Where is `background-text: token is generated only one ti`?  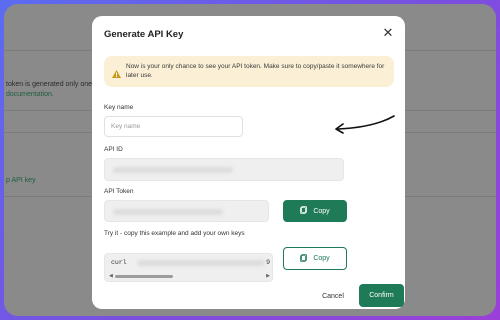
background-text: token is generated only one ti is located at coordinates (52, 84).